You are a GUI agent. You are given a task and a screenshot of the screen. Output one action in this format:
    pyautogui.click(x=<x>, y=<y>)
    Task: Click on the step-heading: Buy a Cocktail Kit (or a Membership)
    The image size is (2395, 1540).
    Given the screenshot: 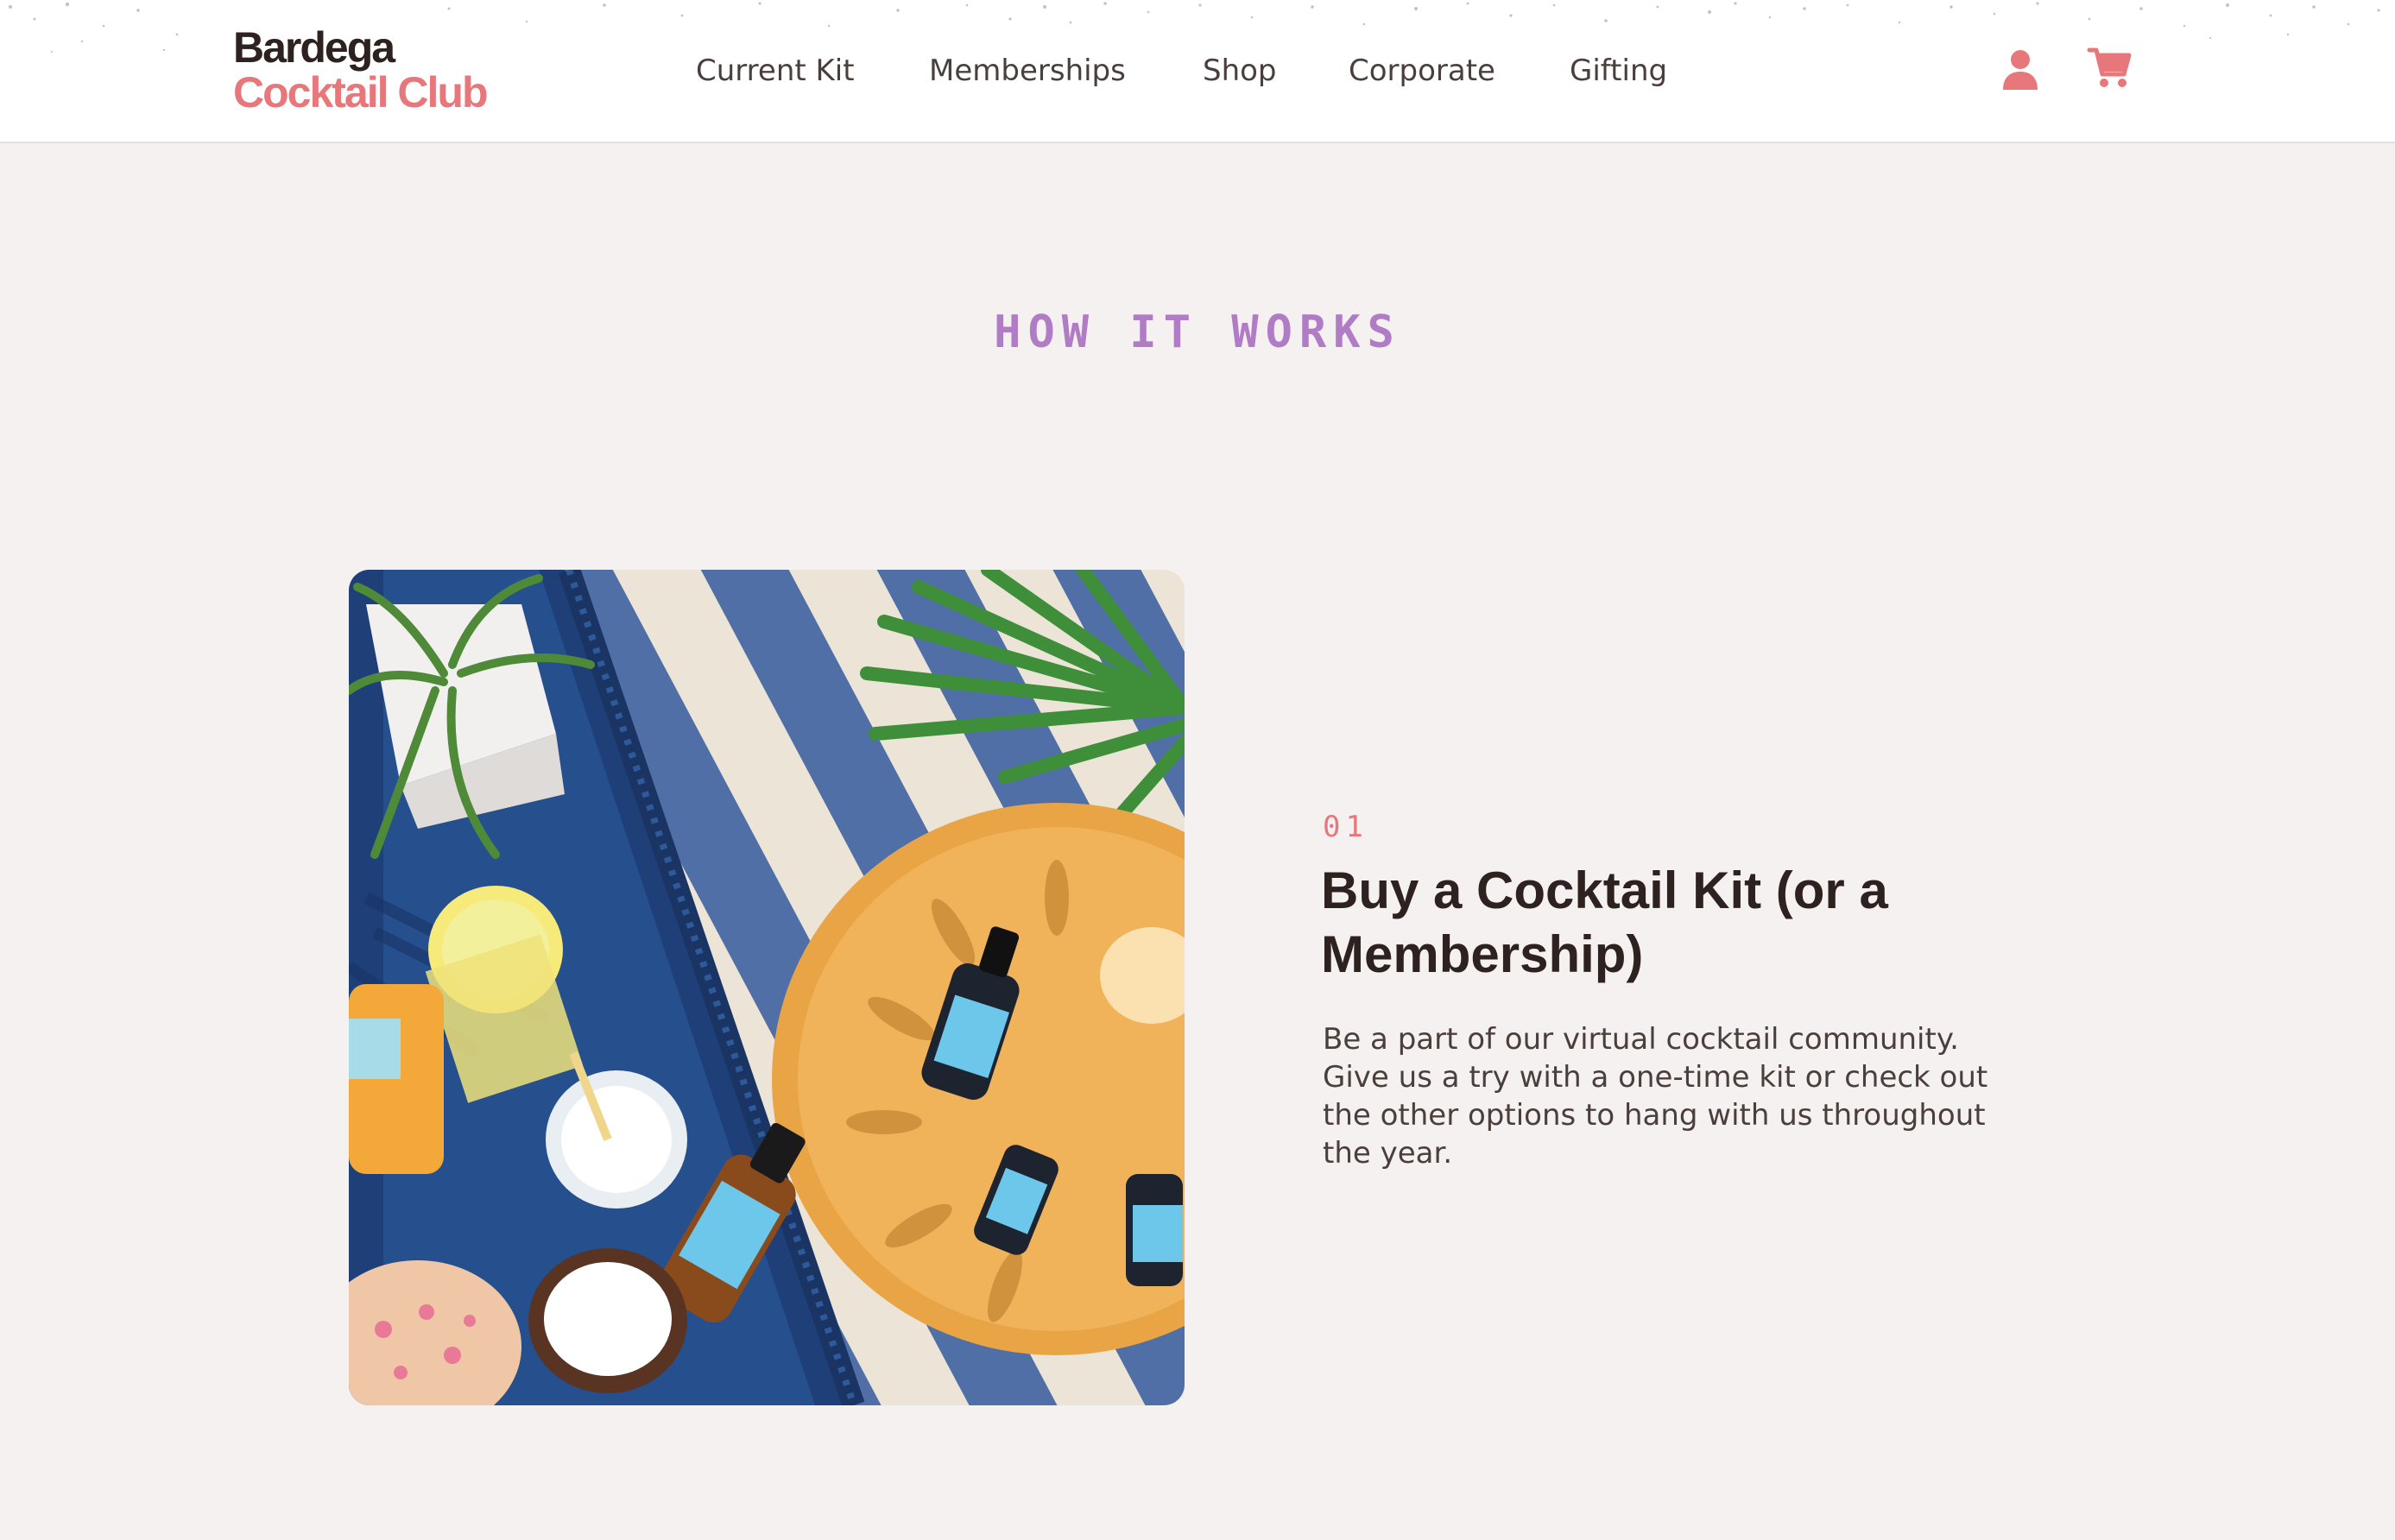 What is the action you would take?
    pyautogui.click(x=1604, y=923)
    